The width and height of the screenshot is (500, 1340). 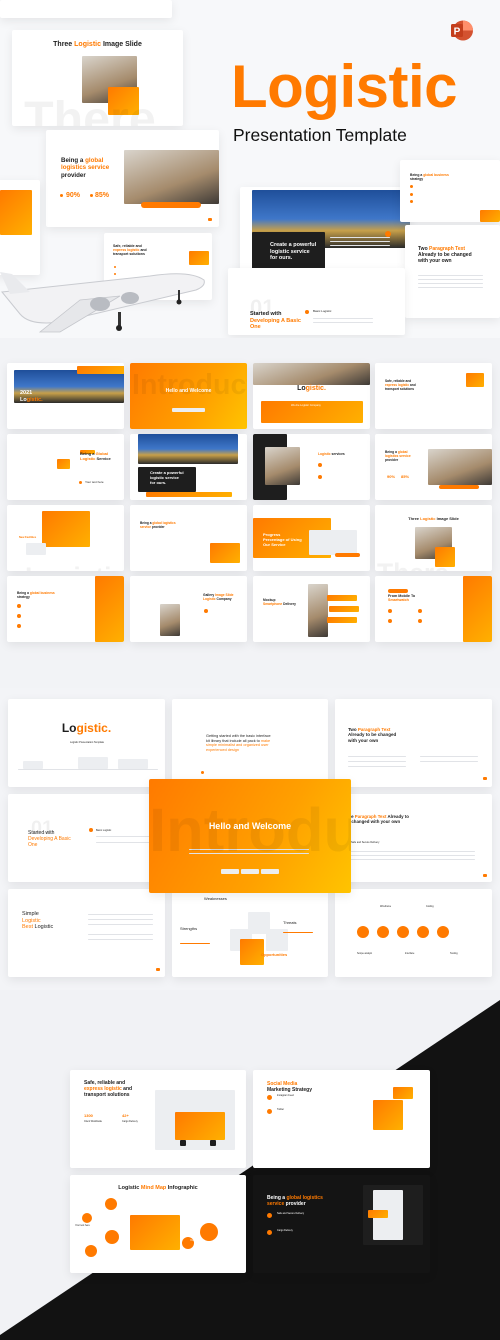 I want to click on slide-title-segment: services, so click(x=337, y=454).